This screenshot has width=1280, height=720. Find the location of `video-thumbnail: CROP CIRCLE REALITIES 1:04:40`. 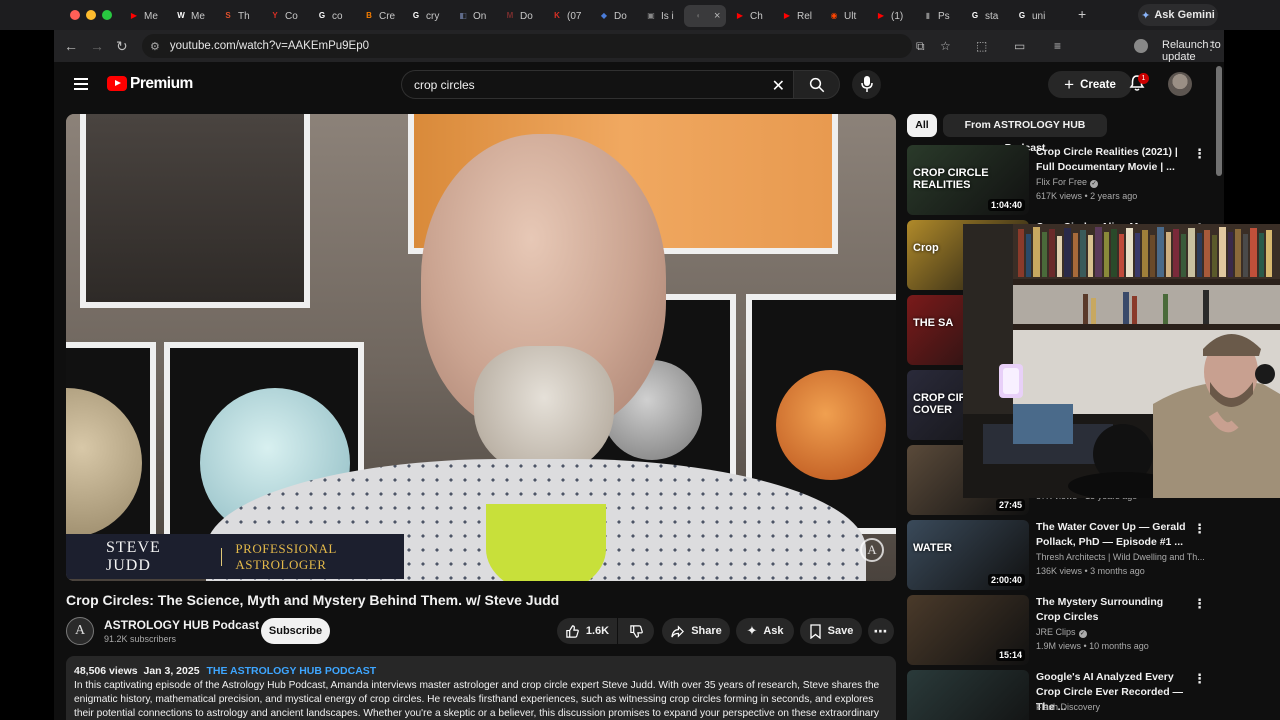

video-thumbnail: CROP CIRCLE REALITIES 1:04:40 is located at coordinates (968, 180).